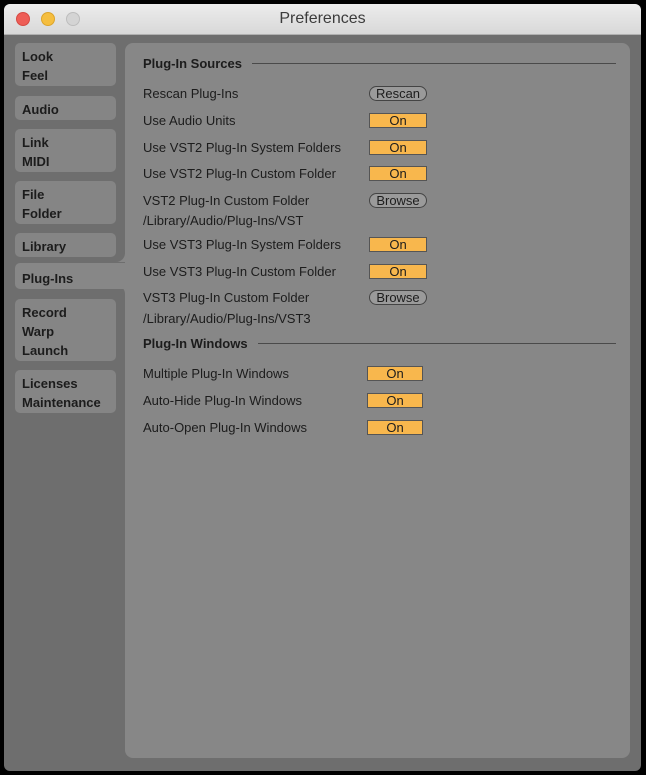  What do you see at coordinates (398, 244) in the screenshot?
I see `vst3-system-toggle: On` at bounding box center [398, 244].